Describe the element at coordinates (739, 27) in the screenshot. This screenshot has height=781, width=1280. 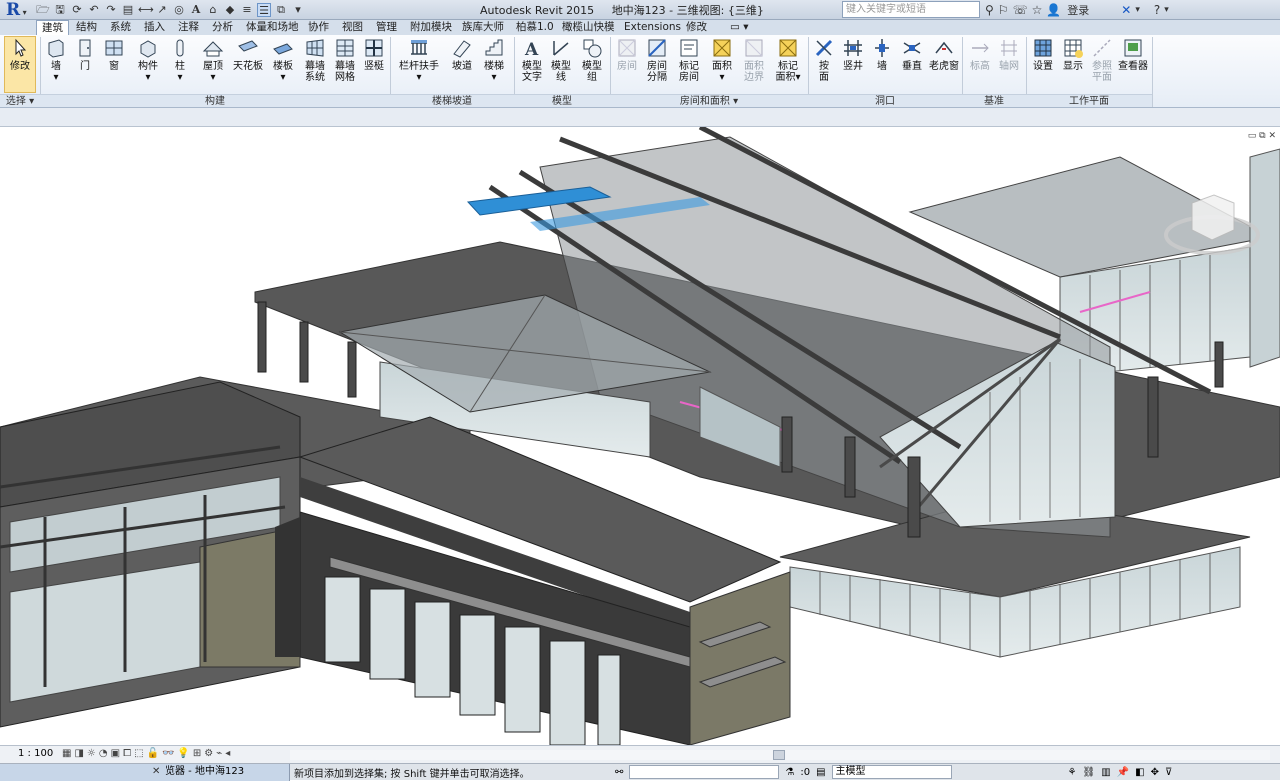
I see `ribbon-minimize-button: ▭ ▾` at that location.